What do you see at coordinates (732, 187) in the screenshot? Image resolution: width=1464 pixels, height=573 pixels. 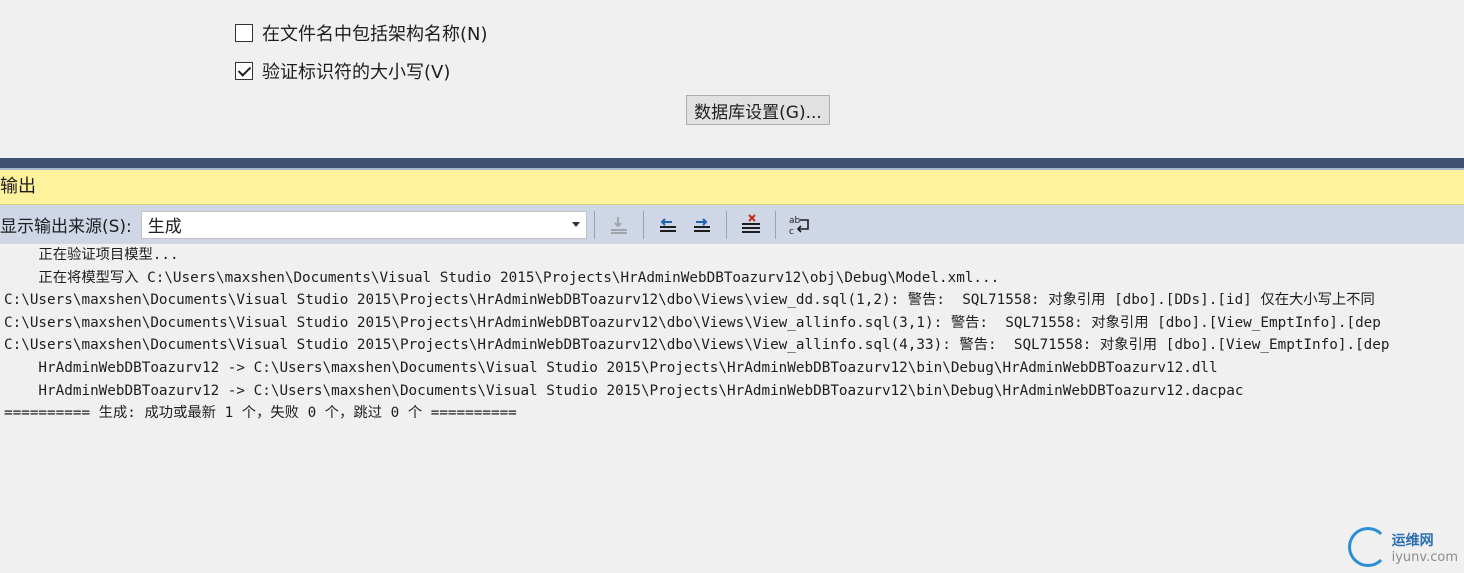 I see `output-panel-title: 输出` at bounding box center [732, 187].